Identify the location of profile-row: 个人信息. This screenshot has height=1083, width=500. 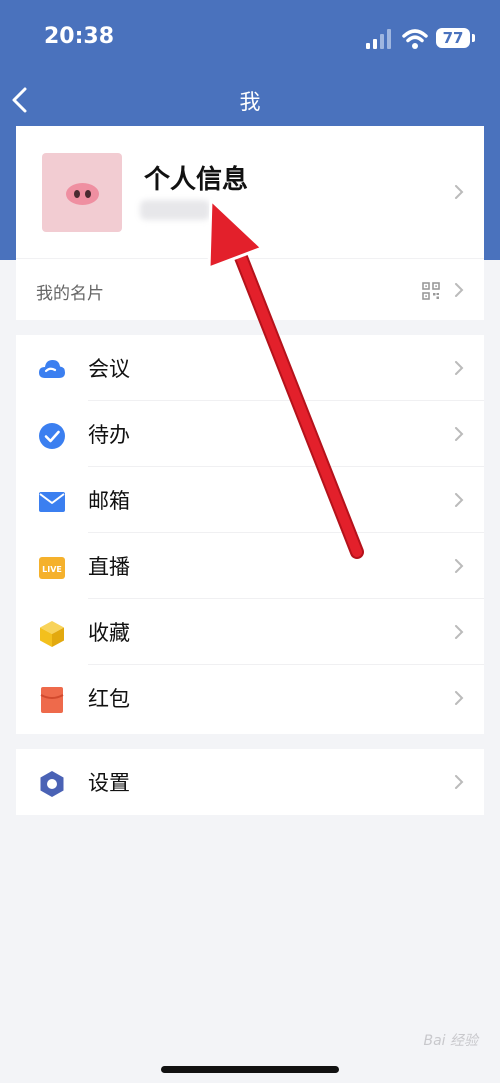
(250, 192).